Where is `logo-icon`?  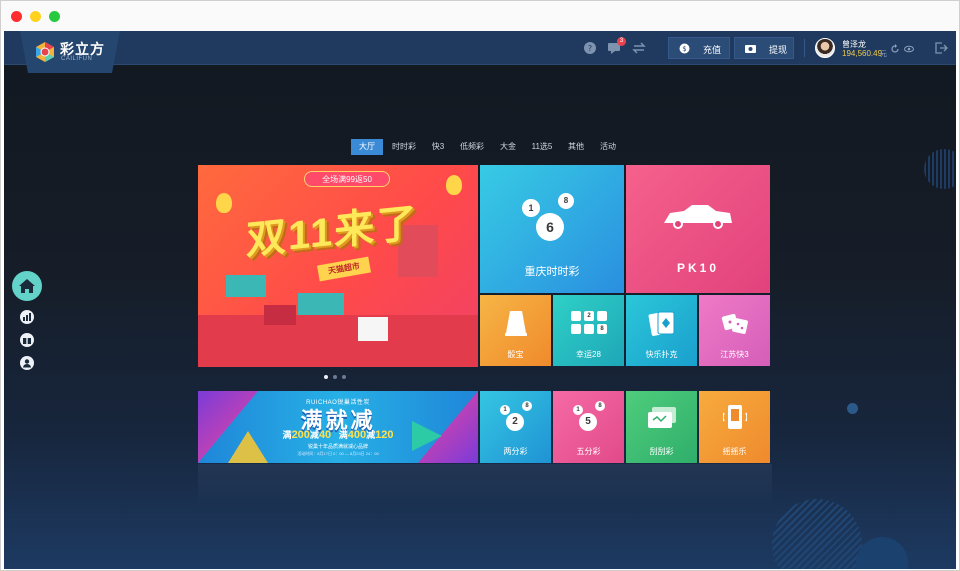
logo-icon is located at coordinates (45, 52).